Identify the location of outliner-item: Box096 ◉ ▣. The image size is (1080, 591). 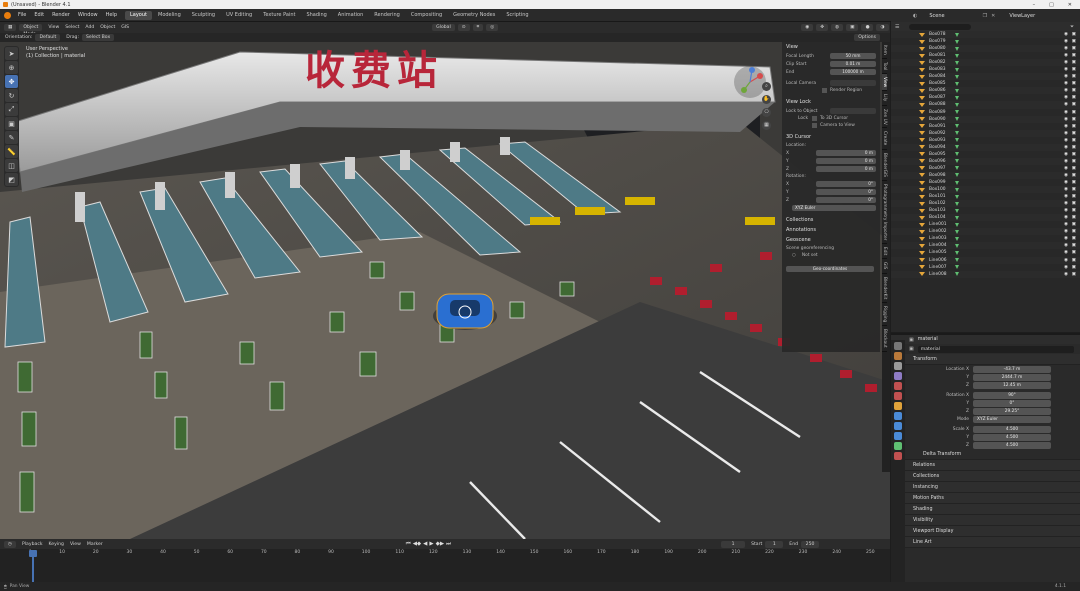
(985, 161).